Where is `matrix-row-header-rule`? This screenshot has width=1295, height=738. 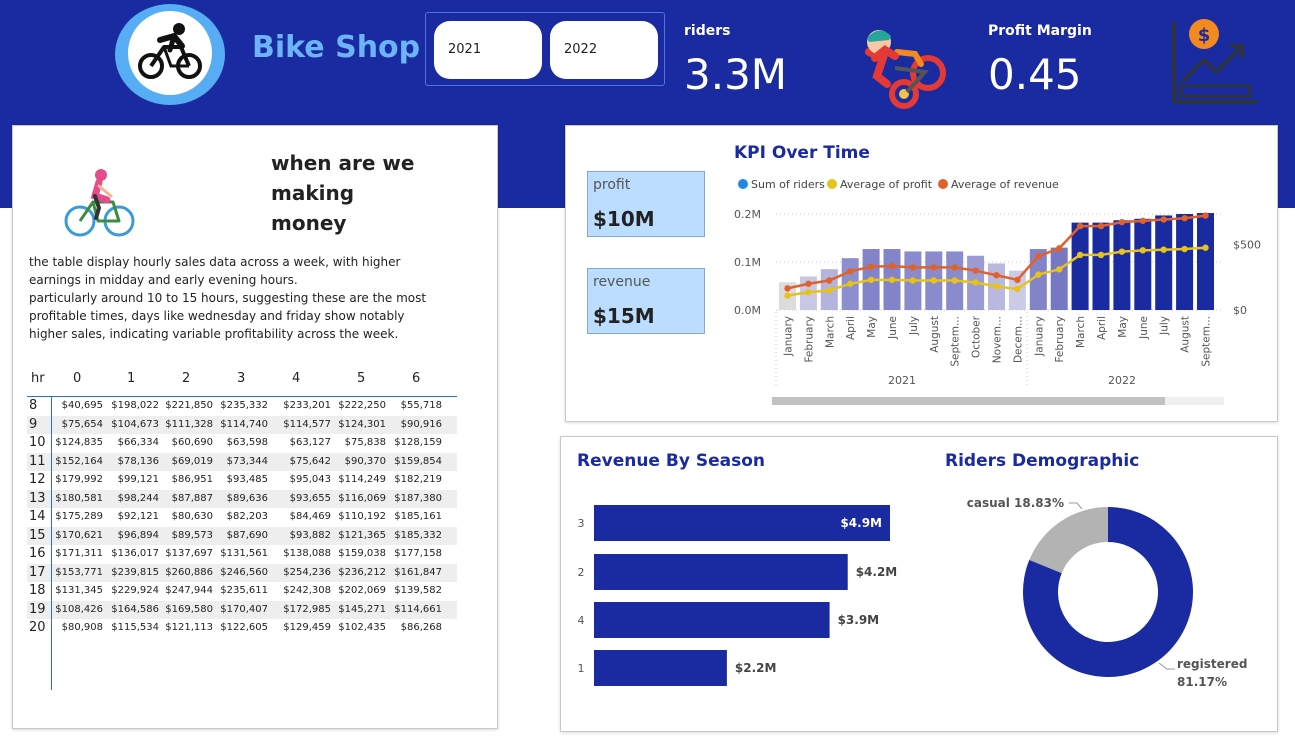 matrix-row-header-rule is located at coordinates (51, 543).